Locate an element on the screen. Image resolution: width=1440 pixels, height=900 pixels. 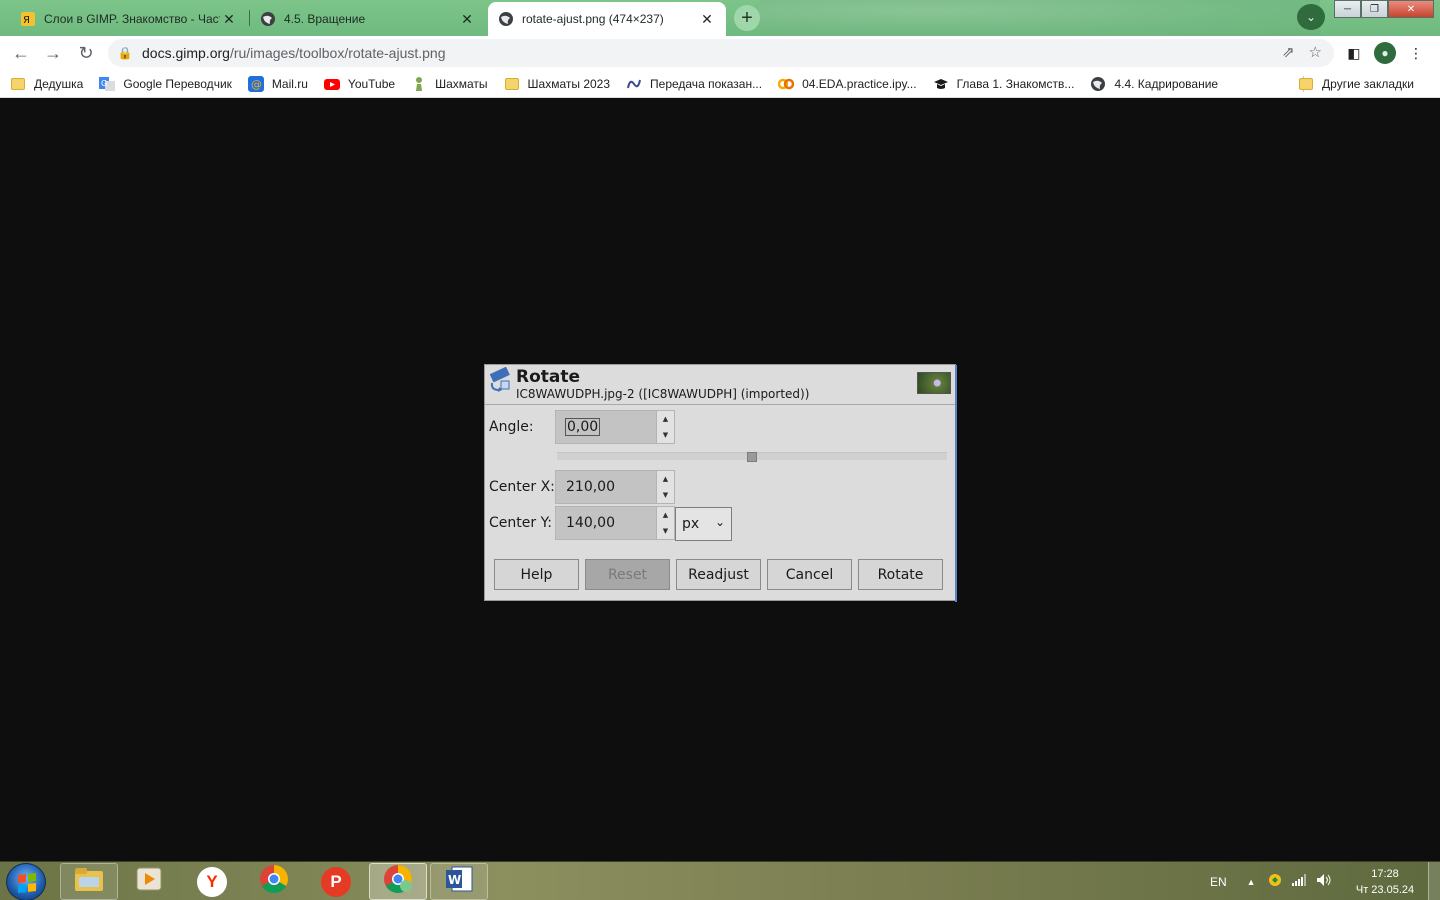
tab-title: Слои в GIMP. Знакомство - Част is located at coordinates (132, 19).